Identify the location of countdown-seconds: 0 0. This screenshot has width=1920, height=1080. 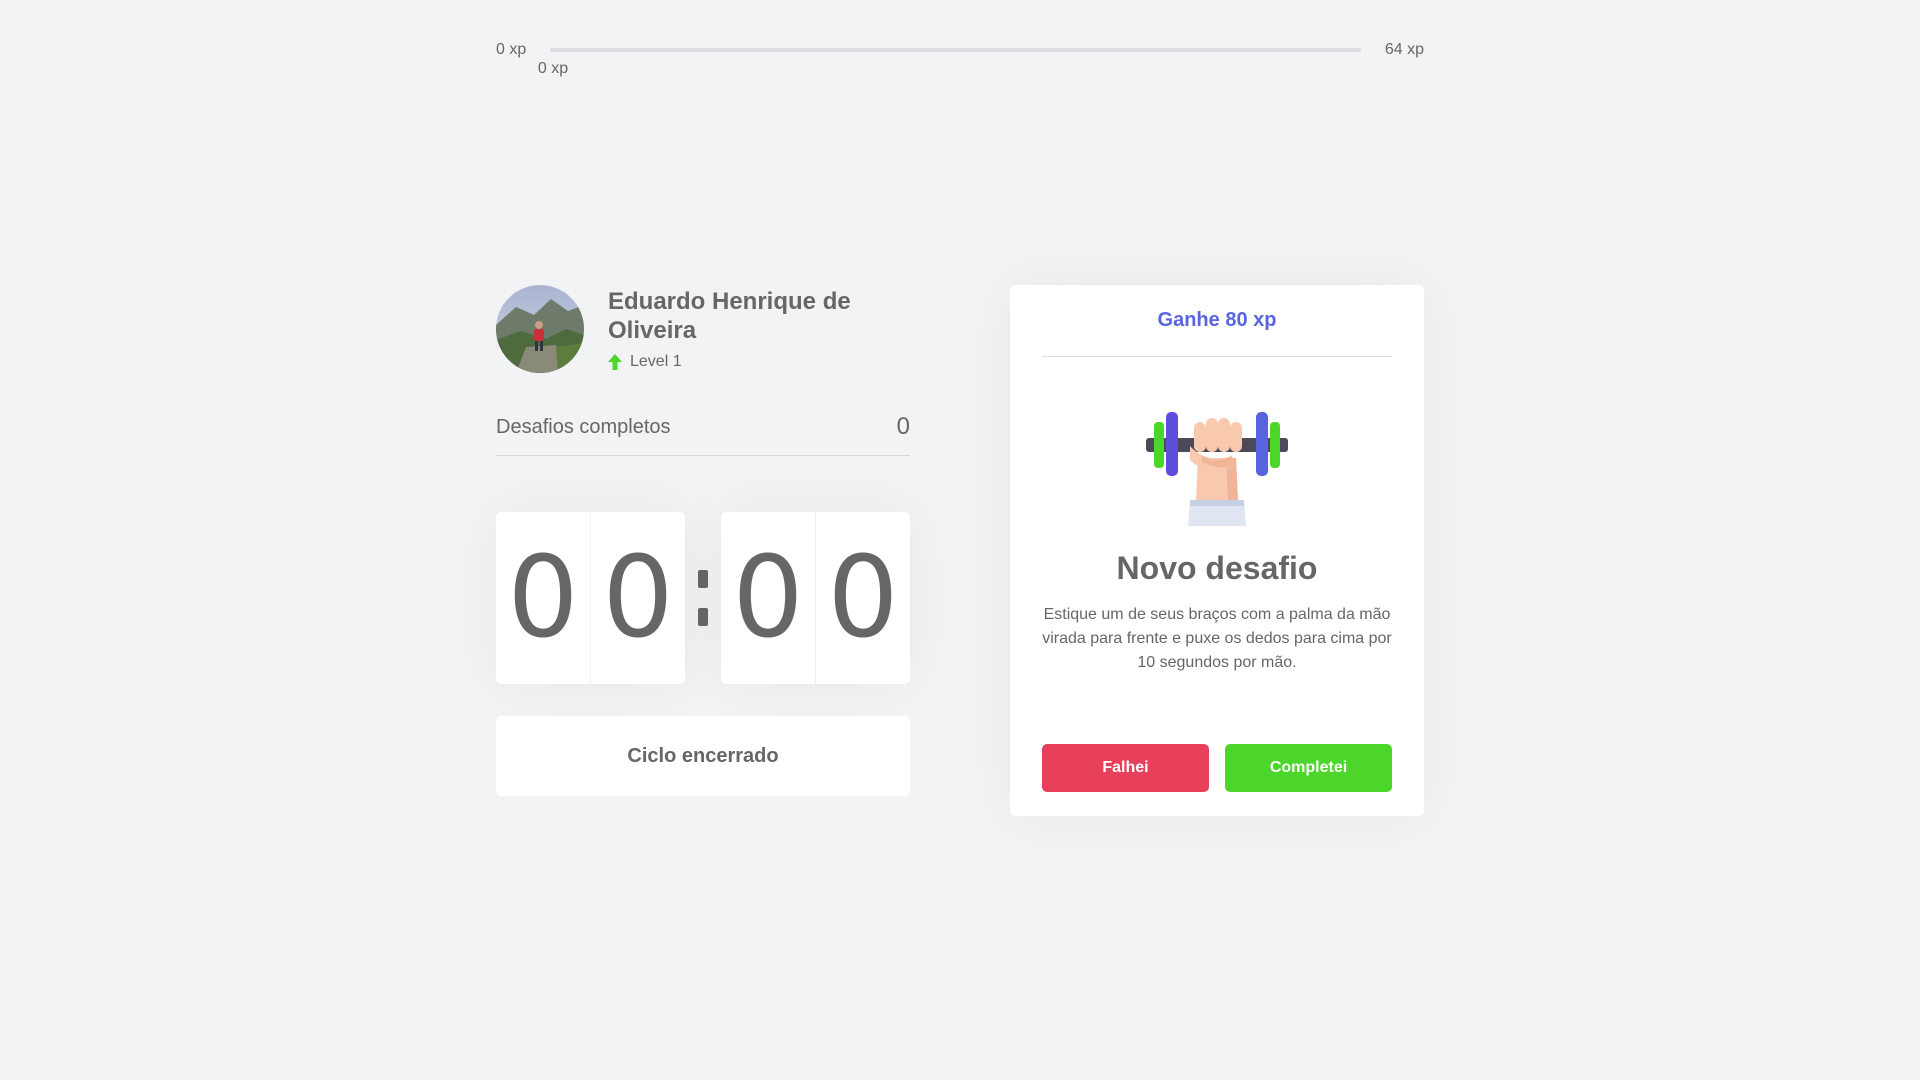
(815, 598).